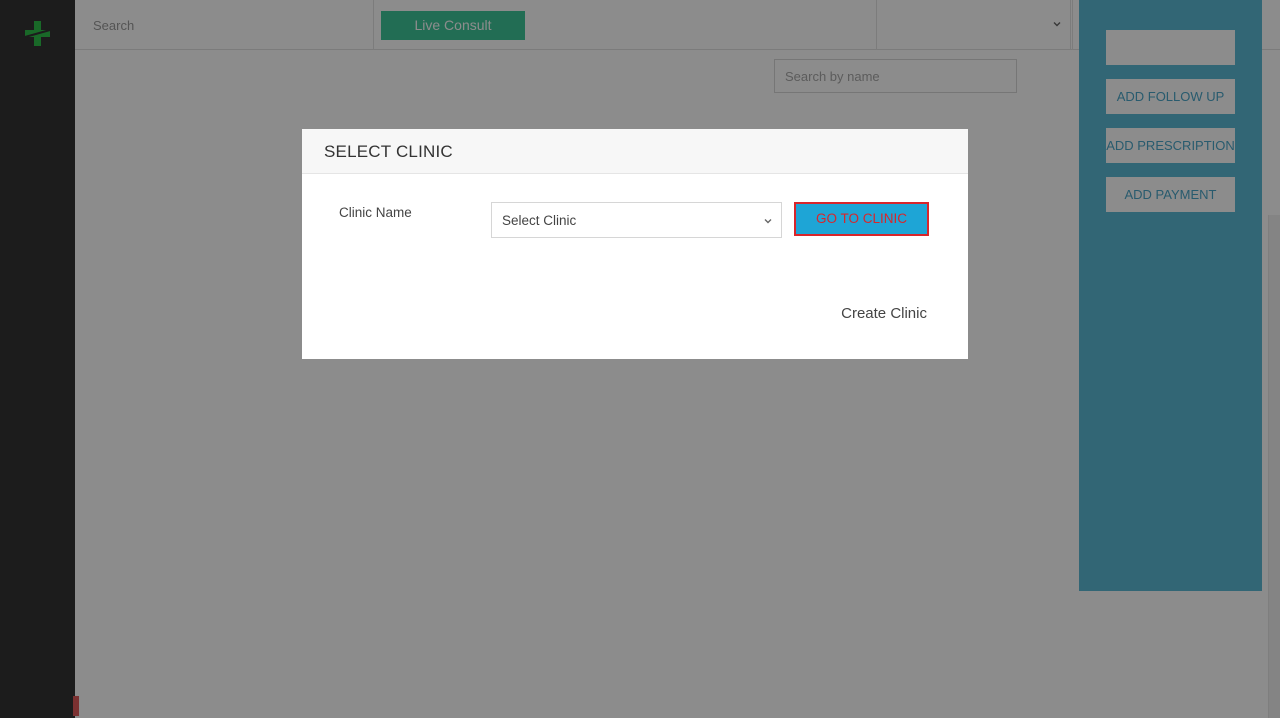 The width and height of the screenshot is (1280, 718). I want to click on clinic-select-value: Select Clinic, so click(539, 220).